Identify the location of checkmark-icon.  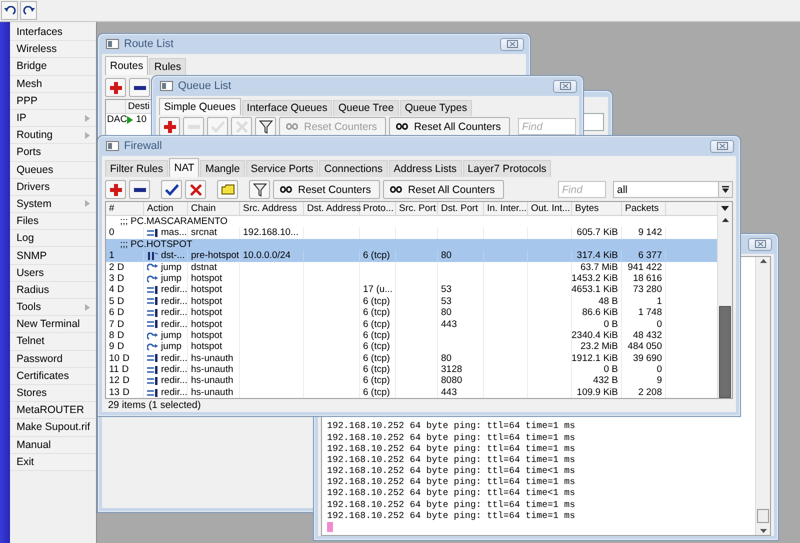
(217, 127).